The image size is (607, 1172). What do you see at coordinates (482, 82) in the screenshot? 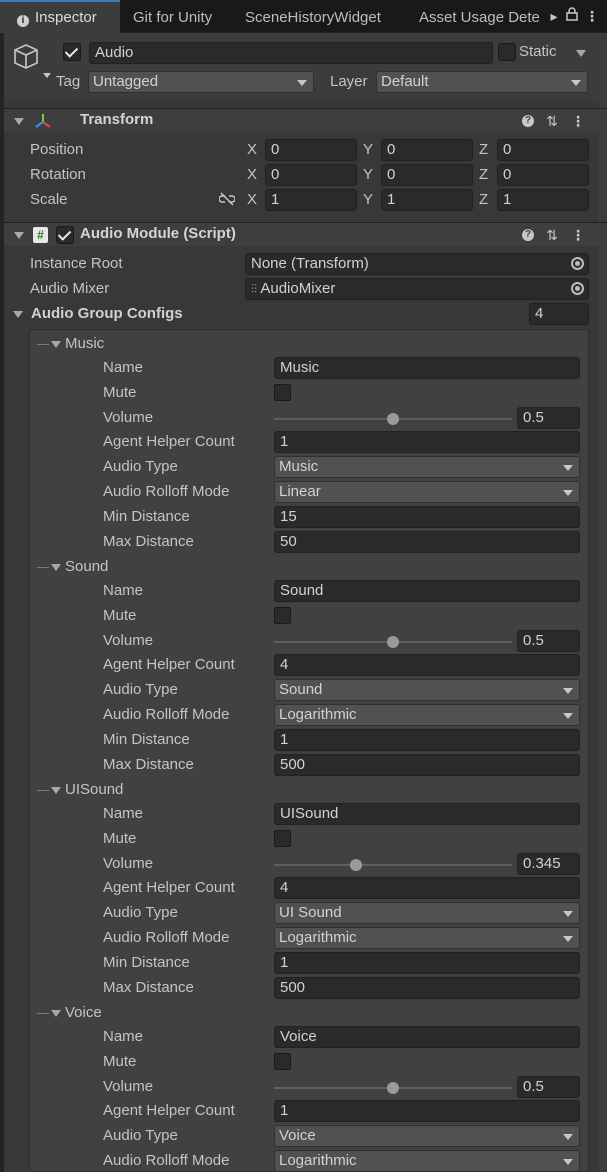
I see `layer-dropdown: Default` at bounding box center [482, 82].